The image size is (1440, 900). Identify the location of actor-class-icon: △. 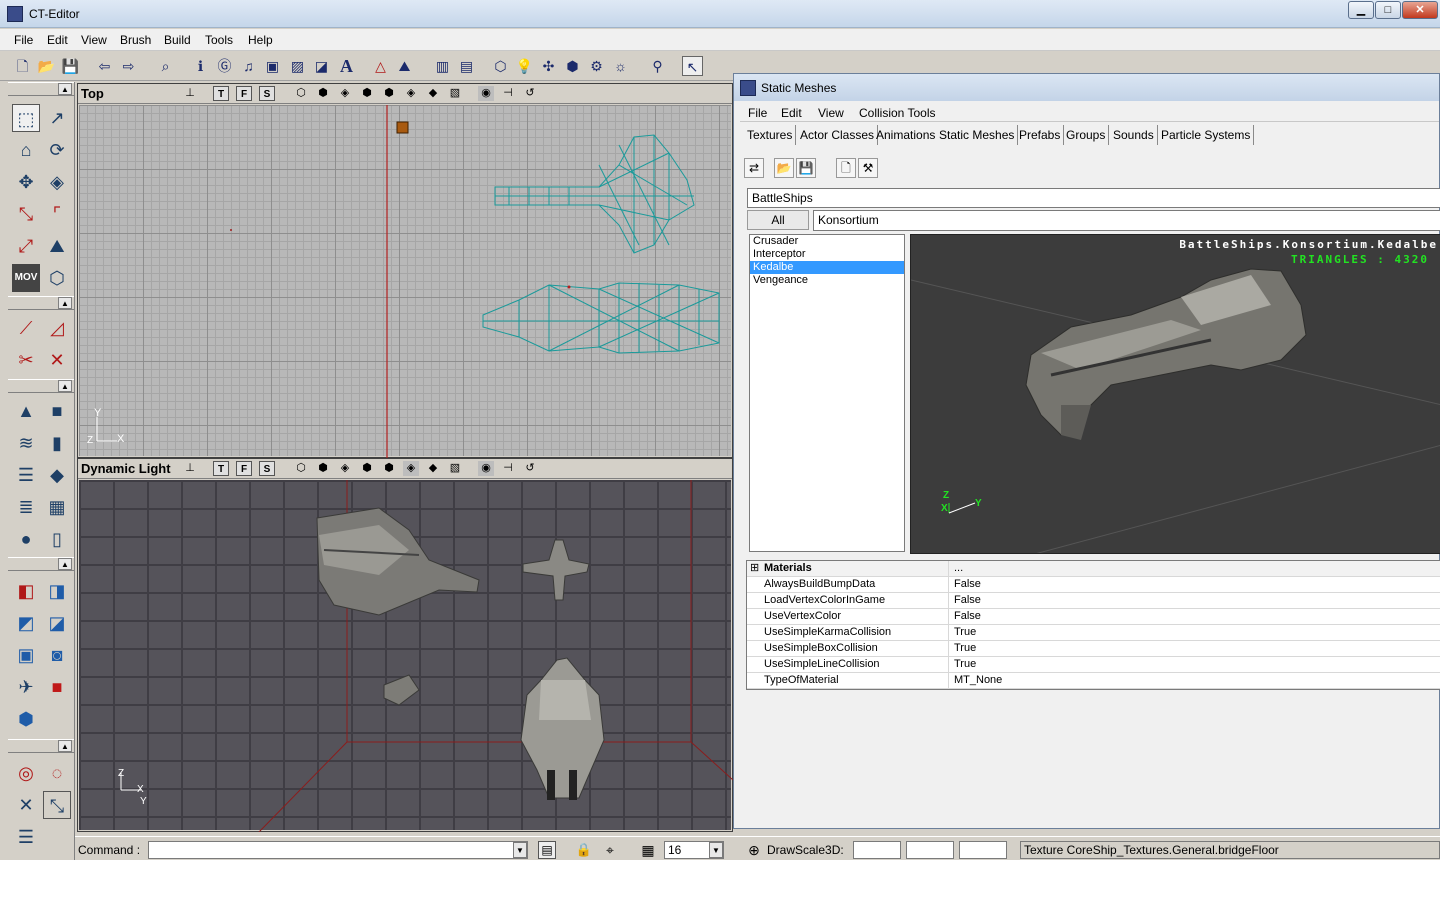
(380, 66).